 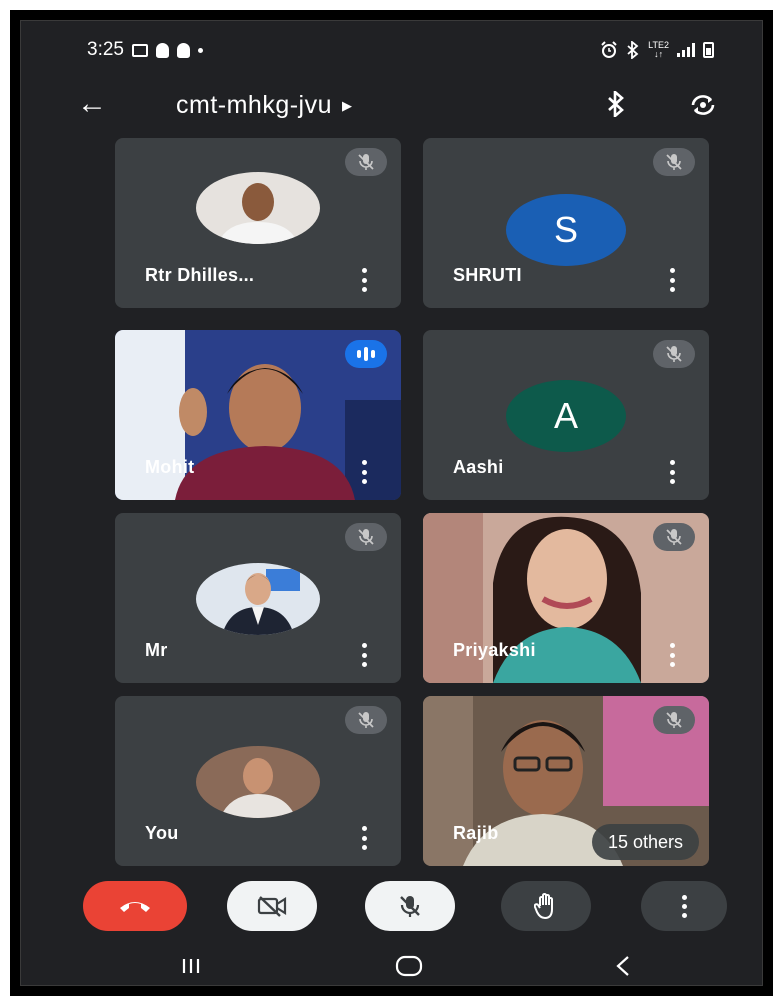 I want to click on avatar: A, so click(x=566, y=416).